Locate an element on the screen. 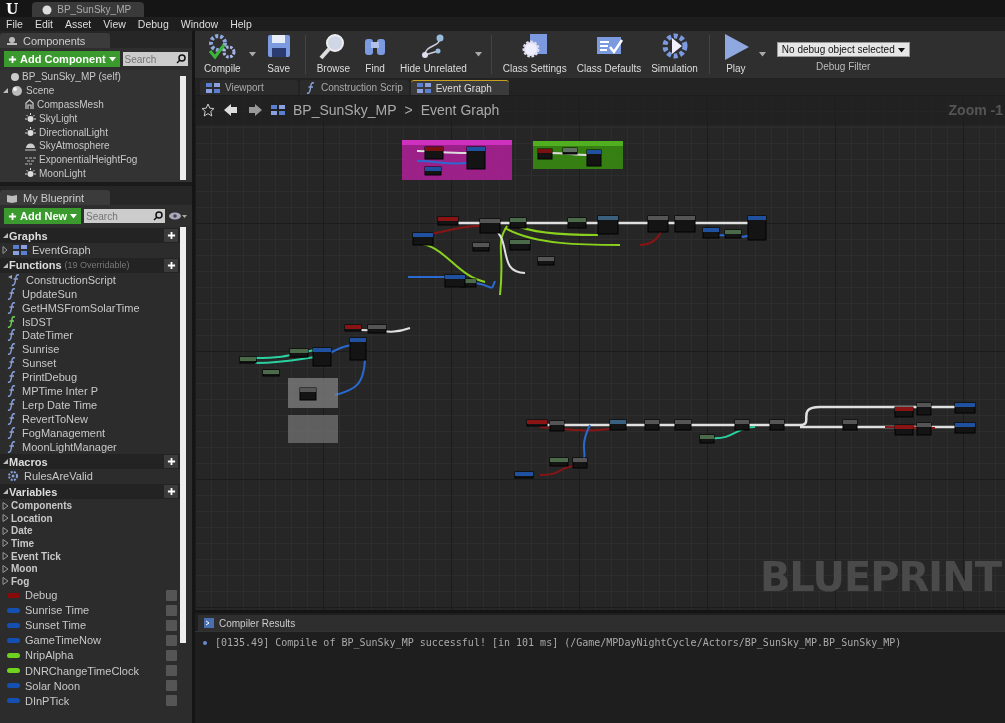 This screenshot has width=1005, height=723. variable-category: Fog is located at coordinates (20, 581).